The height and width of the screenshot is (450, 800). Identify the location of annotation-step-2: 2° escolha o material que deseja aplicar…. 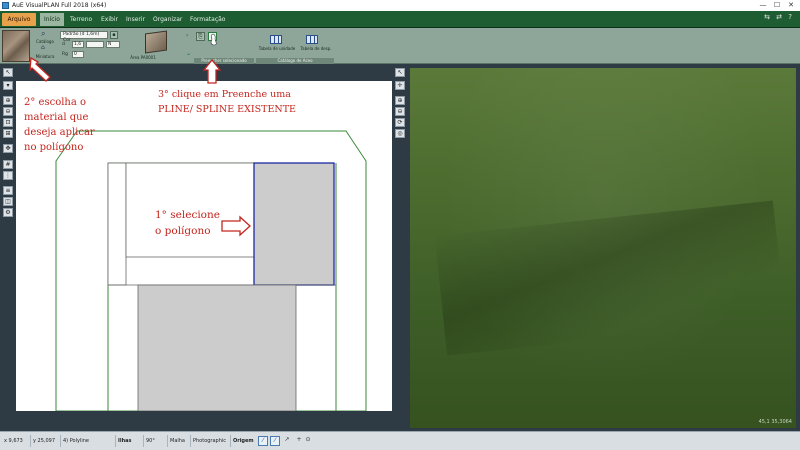
(59, 125).